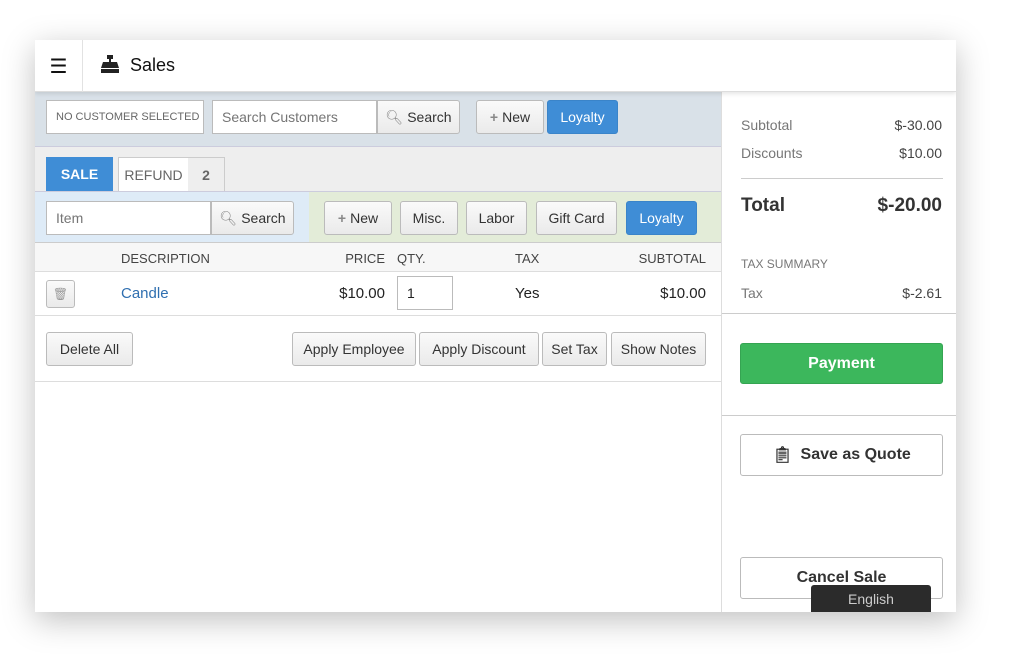 The image size is (1021, 672). Describe the element at coordinates (496, 218) in the screenshot. I see `labor-button: Labor` at that location.